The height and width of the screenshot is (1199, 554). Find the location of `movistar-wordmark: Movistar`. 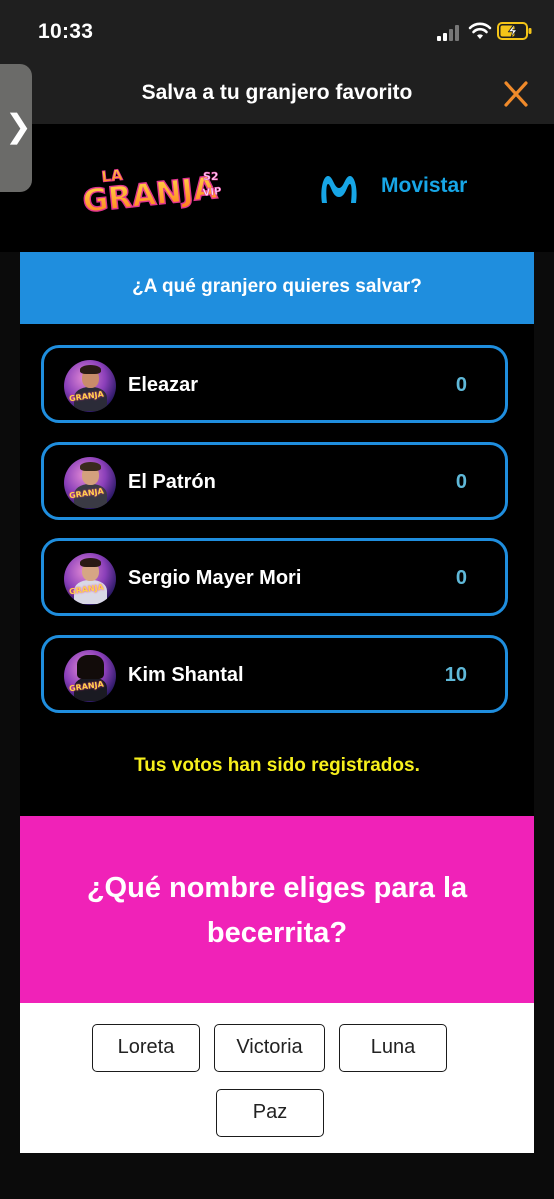

movistar-wordmark: Movistar is located at coordinates (424, 185).